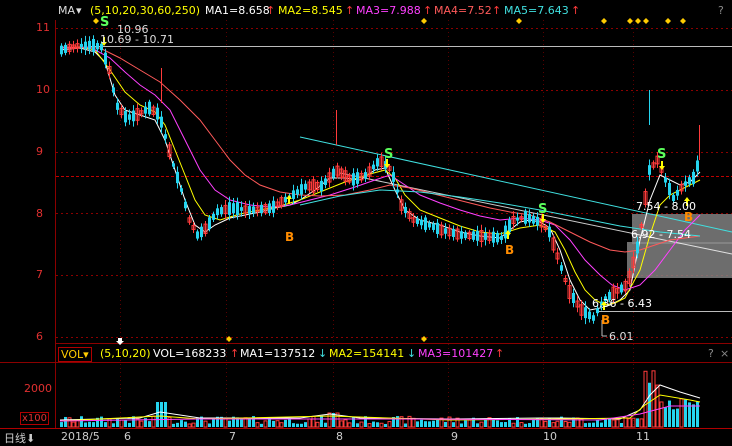 This screenshot has height=446, width=732. Describe the element at coordinates (31, 438) in the screenshot. I see `period-arrow-icon: ⬇` at that location.